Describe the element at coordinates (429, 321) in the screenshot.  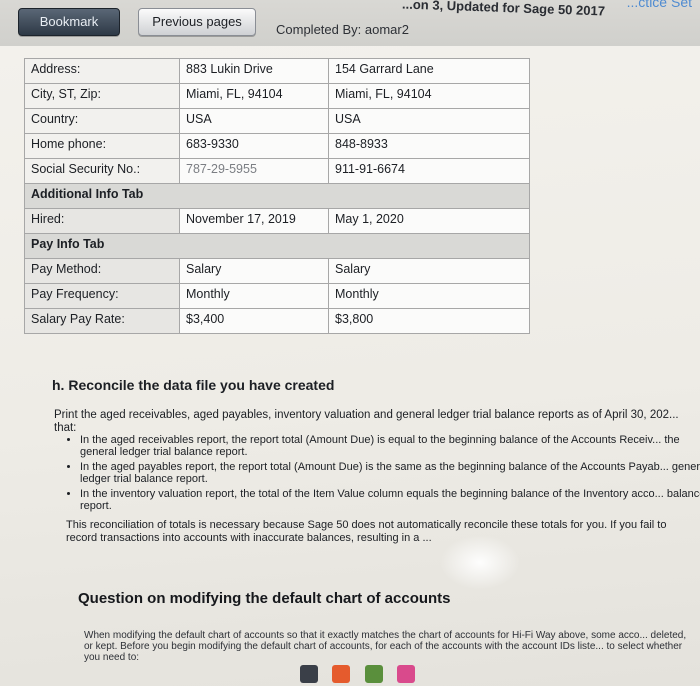
I see `cell-value: $3,800` at that location.